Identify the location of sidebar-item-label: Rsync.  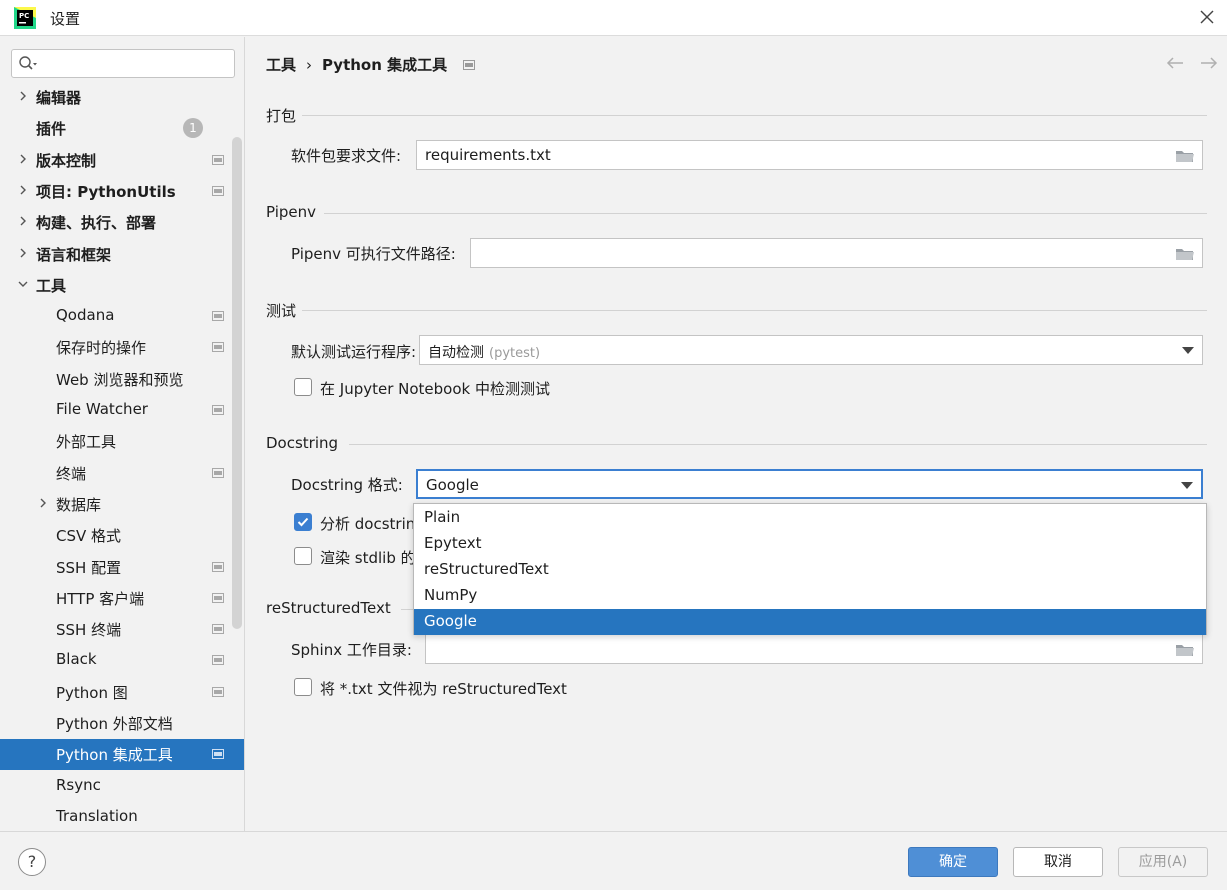
(78, 785).